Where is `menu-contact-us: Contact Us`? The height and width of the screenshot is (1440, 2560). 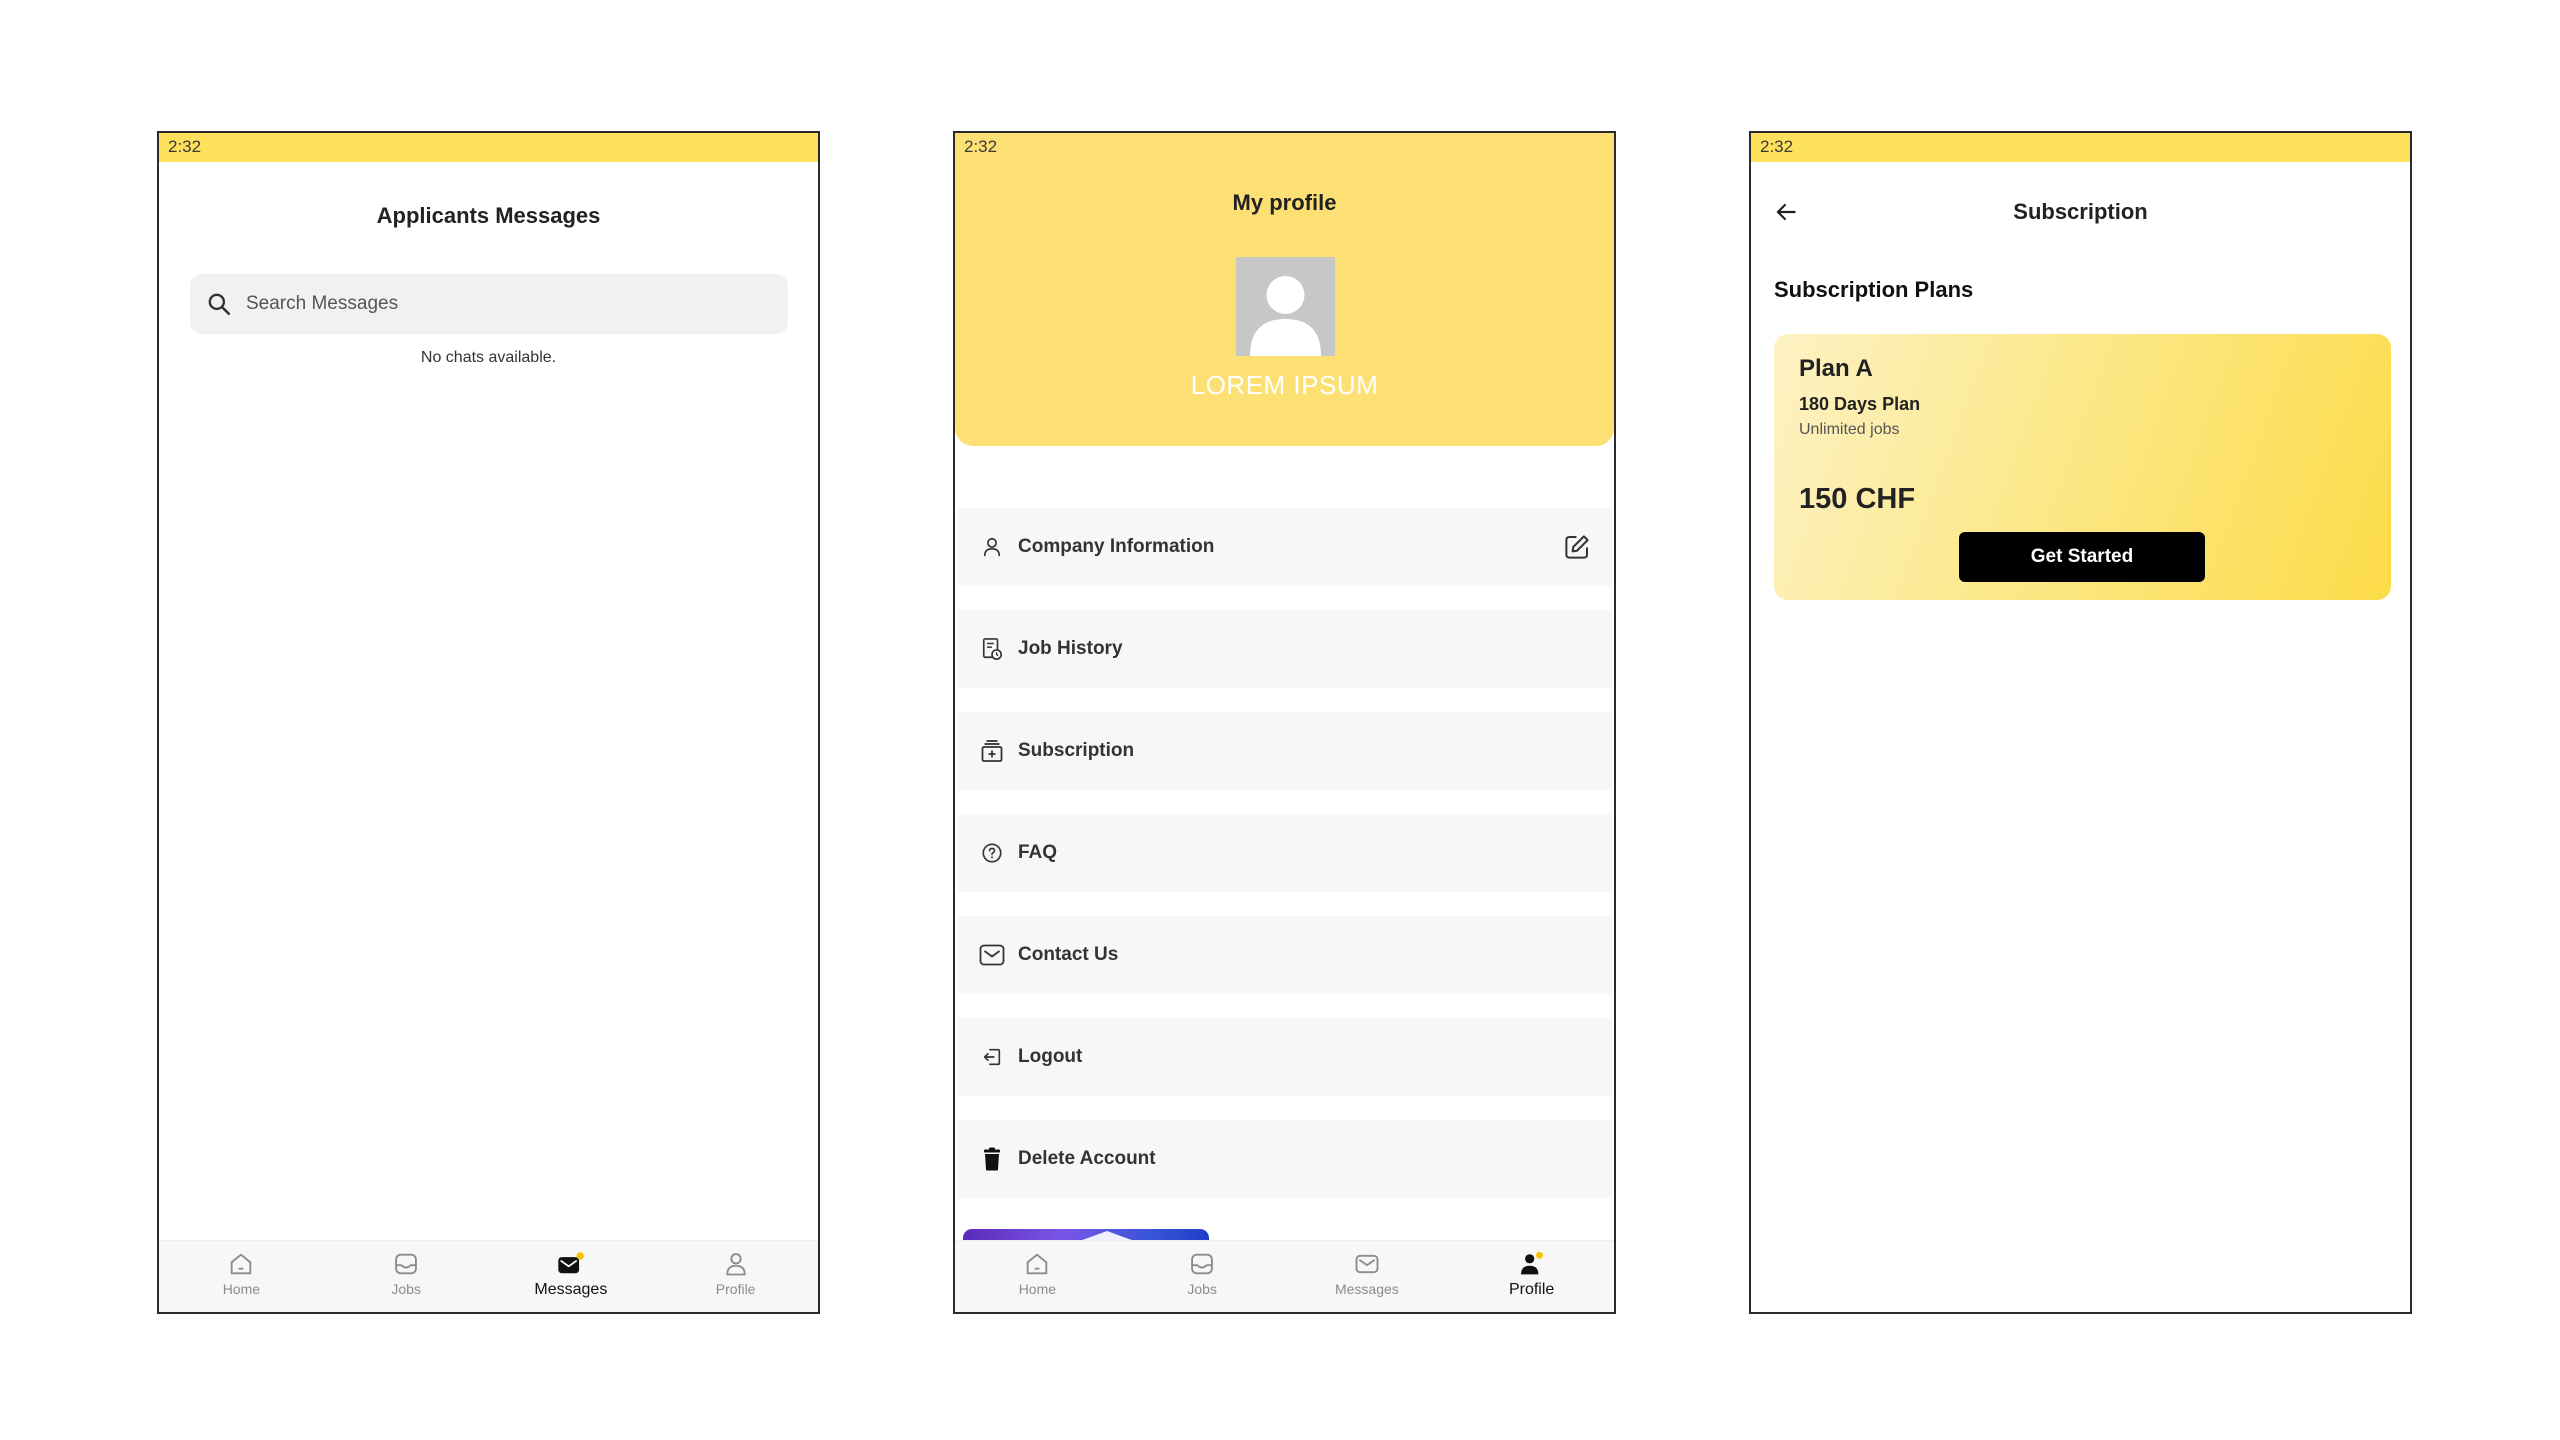
menu-contact-us: Contact Us is located at coordinates (1285, 955).